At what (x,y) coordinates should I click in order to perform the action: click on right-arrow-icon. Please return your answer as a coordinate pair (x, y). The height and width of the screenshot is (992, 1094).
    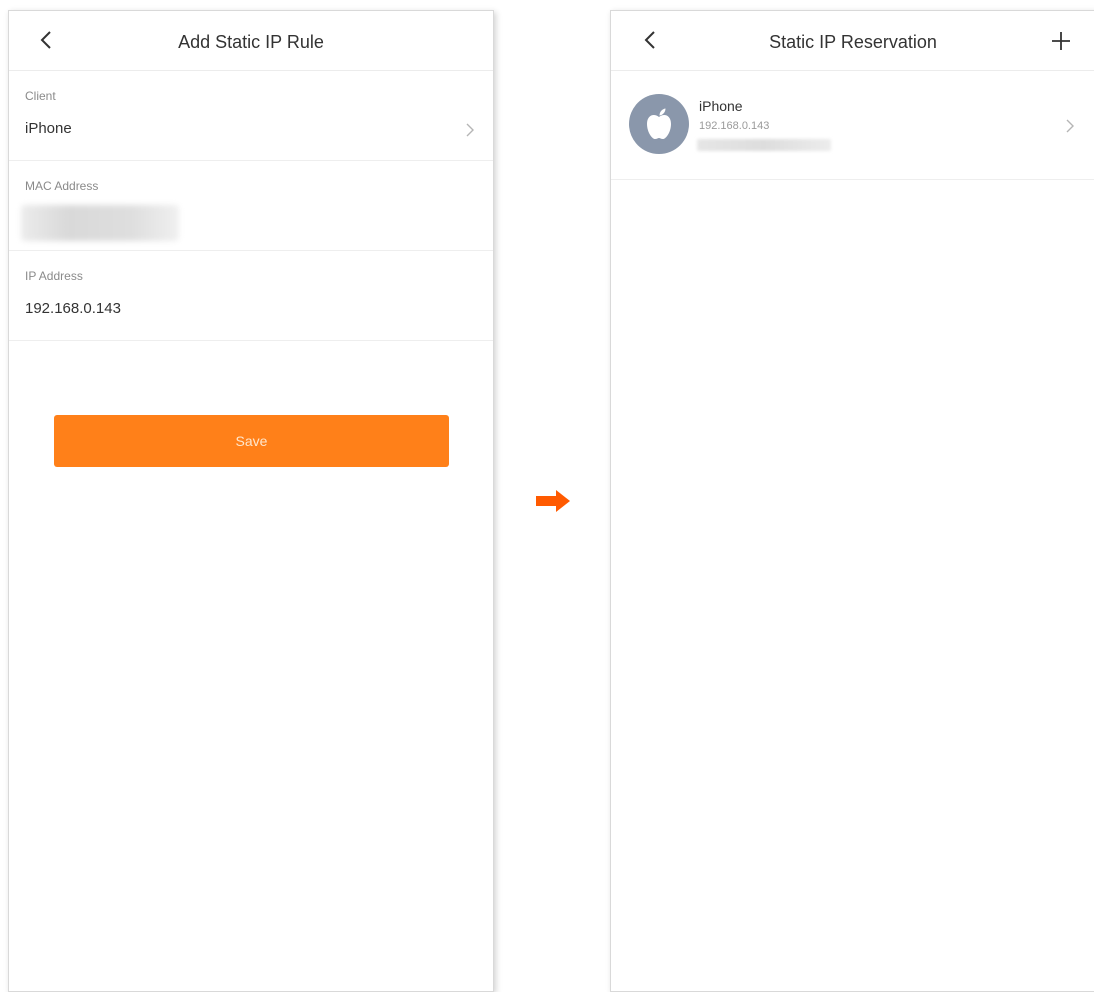
    Looking at the image, I should click on (553, 501).